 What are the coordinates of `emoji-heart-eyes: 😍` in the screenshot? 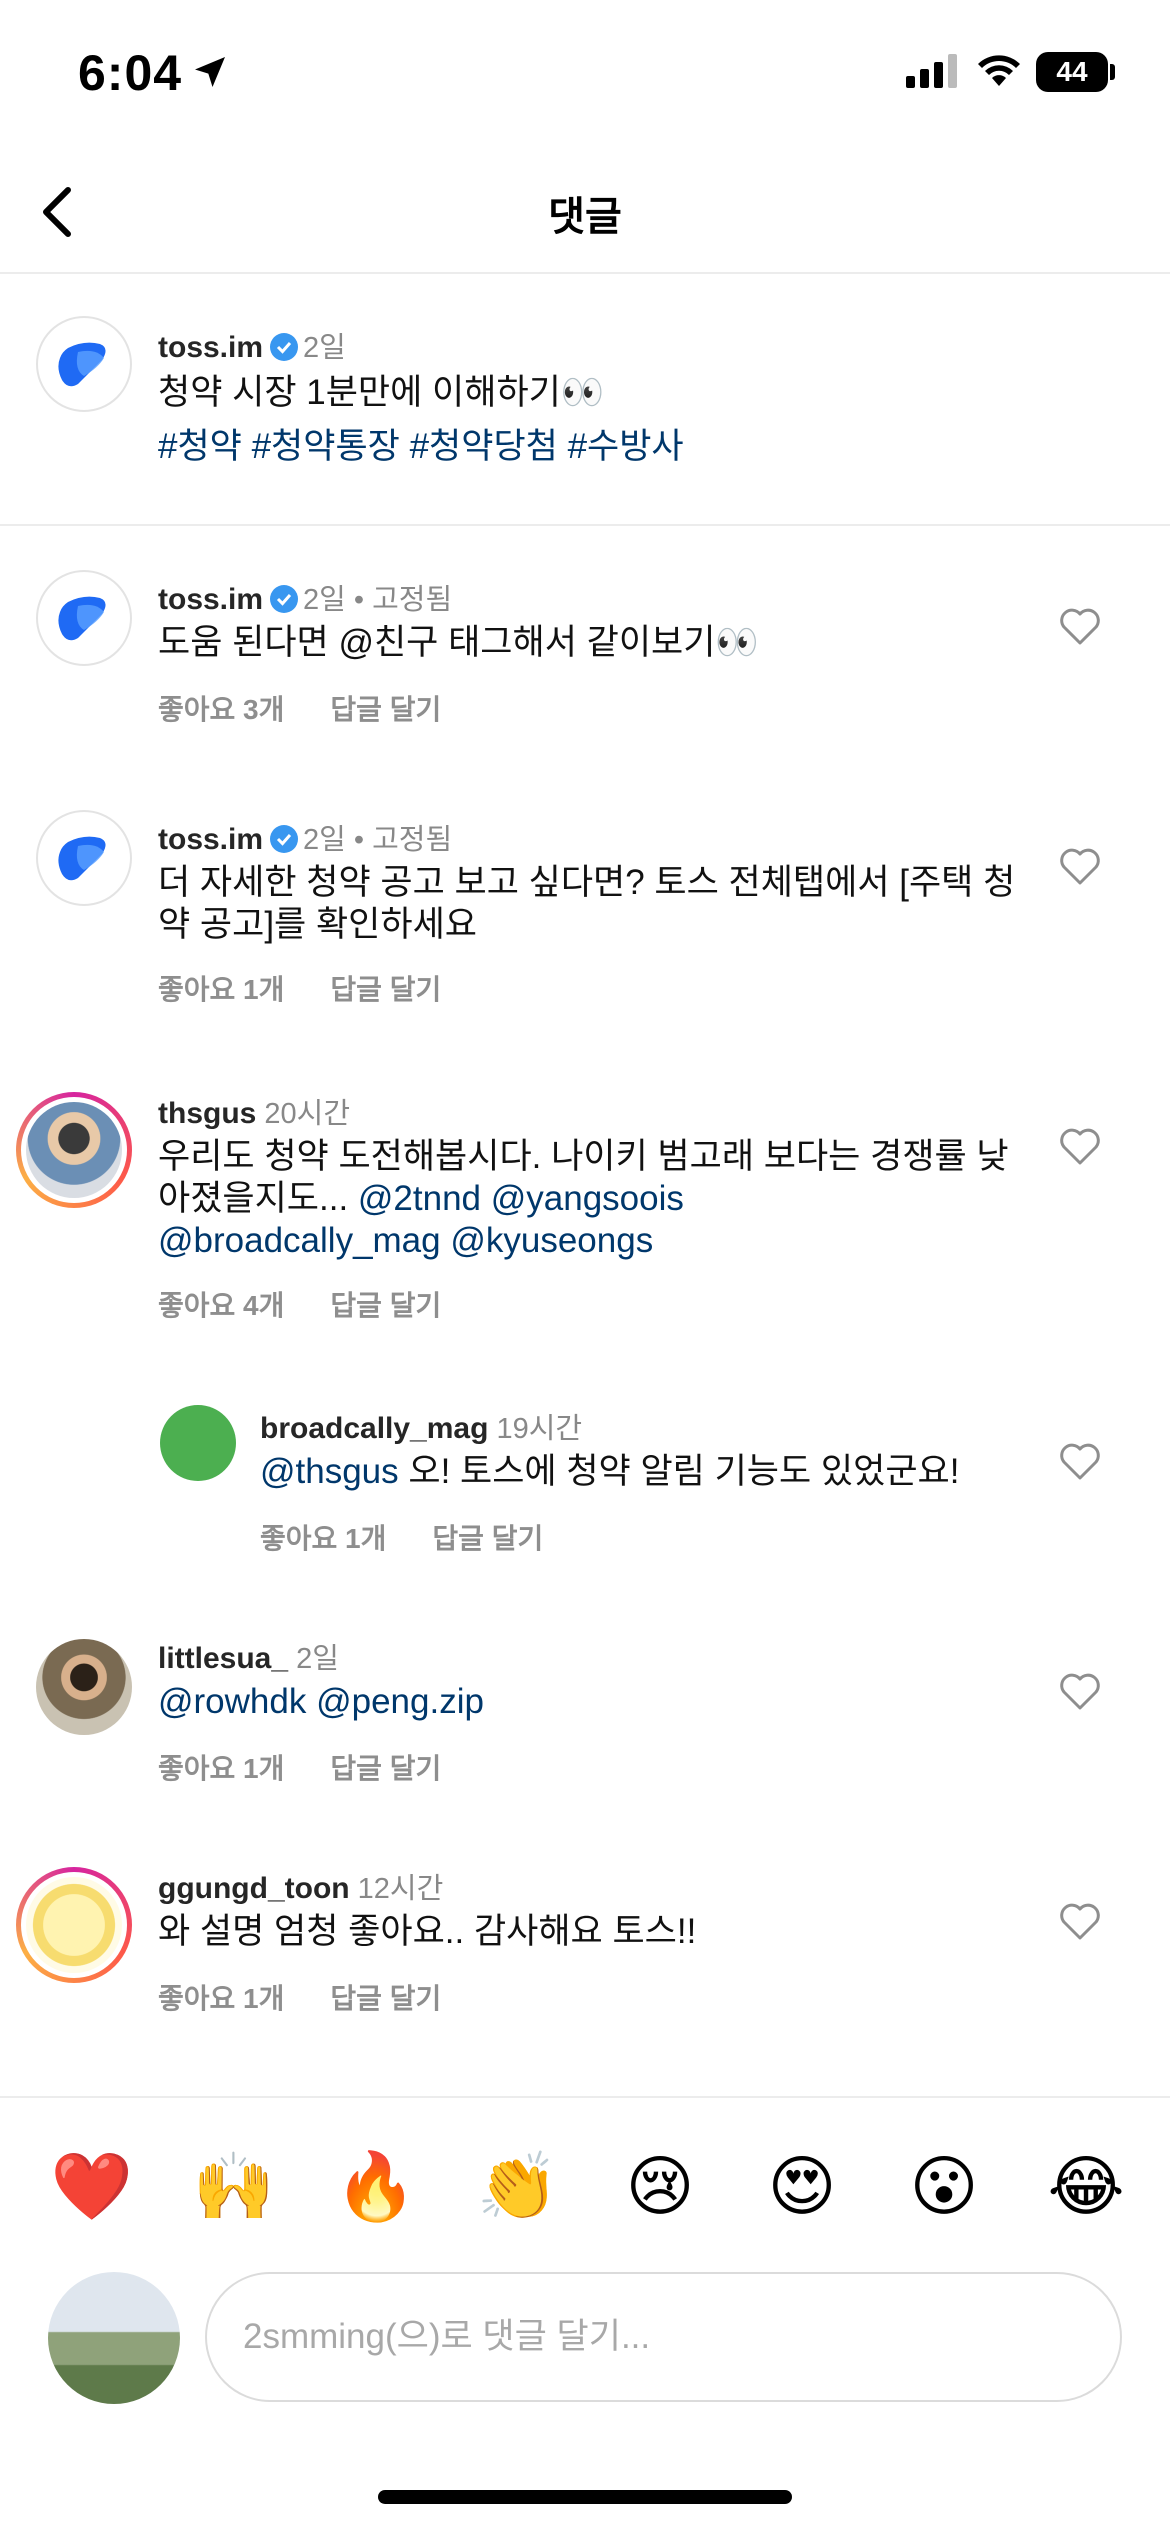 It's located at (802, 2186).